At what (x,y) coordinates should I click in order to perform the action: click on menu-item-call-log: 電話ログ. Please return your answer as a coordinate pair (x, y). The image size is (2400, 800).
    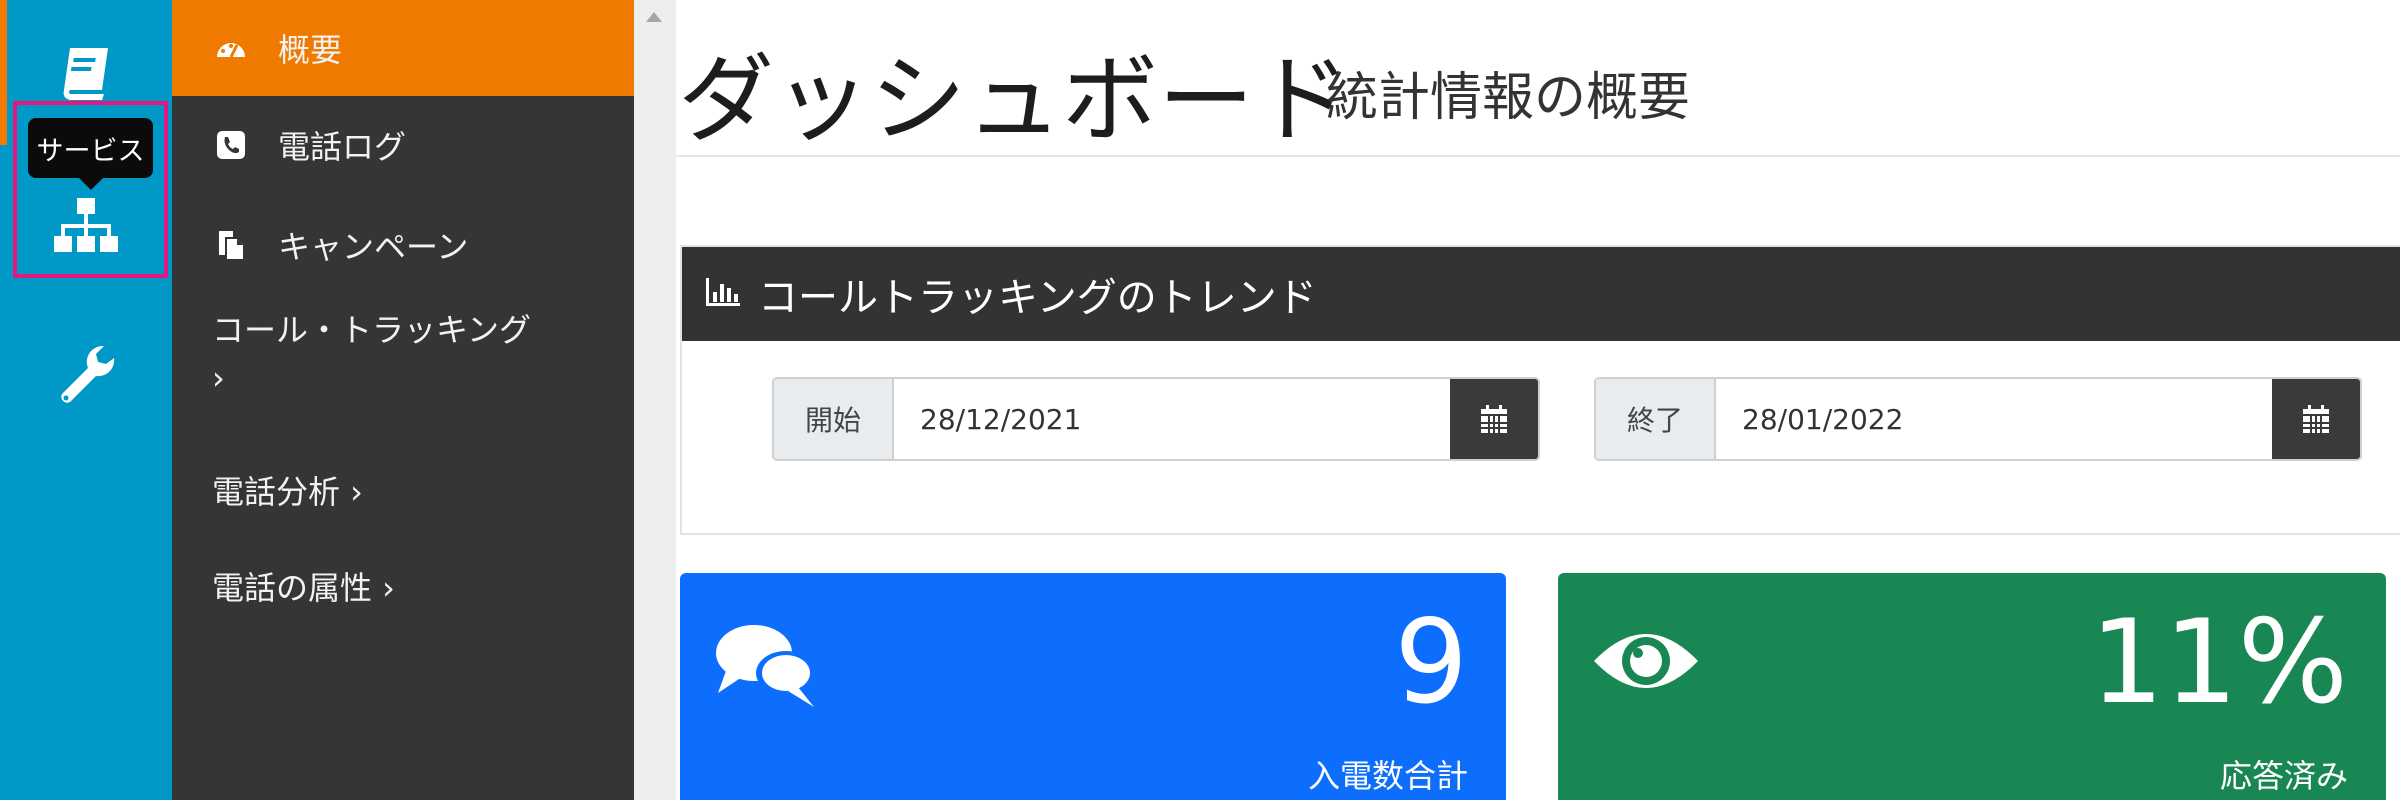
    Looking at the image, I should click on (403, 145).